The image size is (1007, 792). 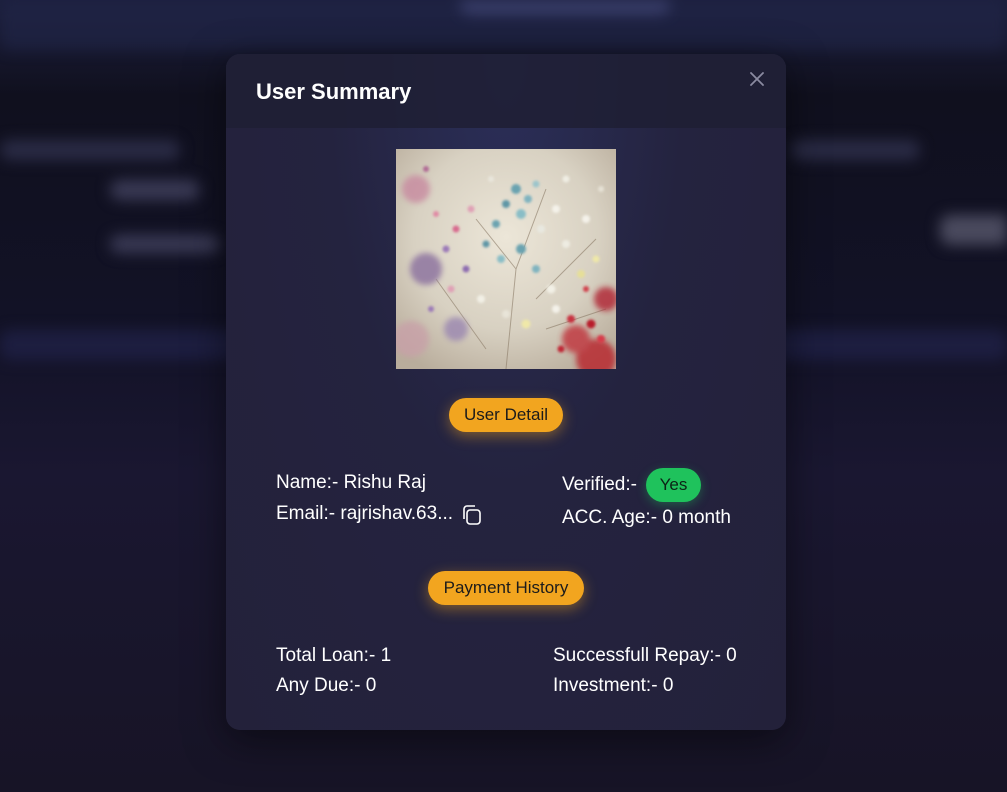 I want to click on user-name: Name:- Rishu Raj, so click(x=351, y=482).